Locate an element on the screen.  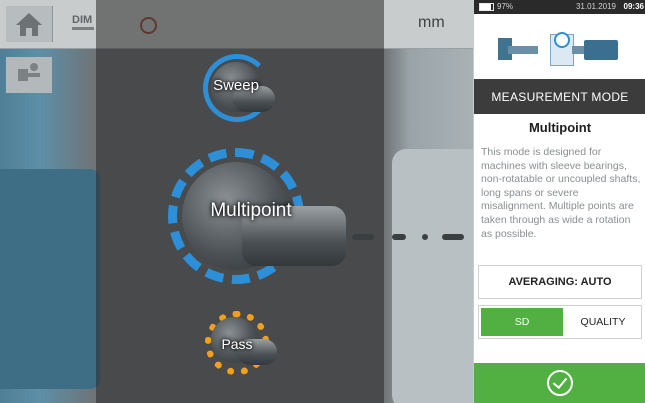
machine-icon is located at coordinates (29, 72).